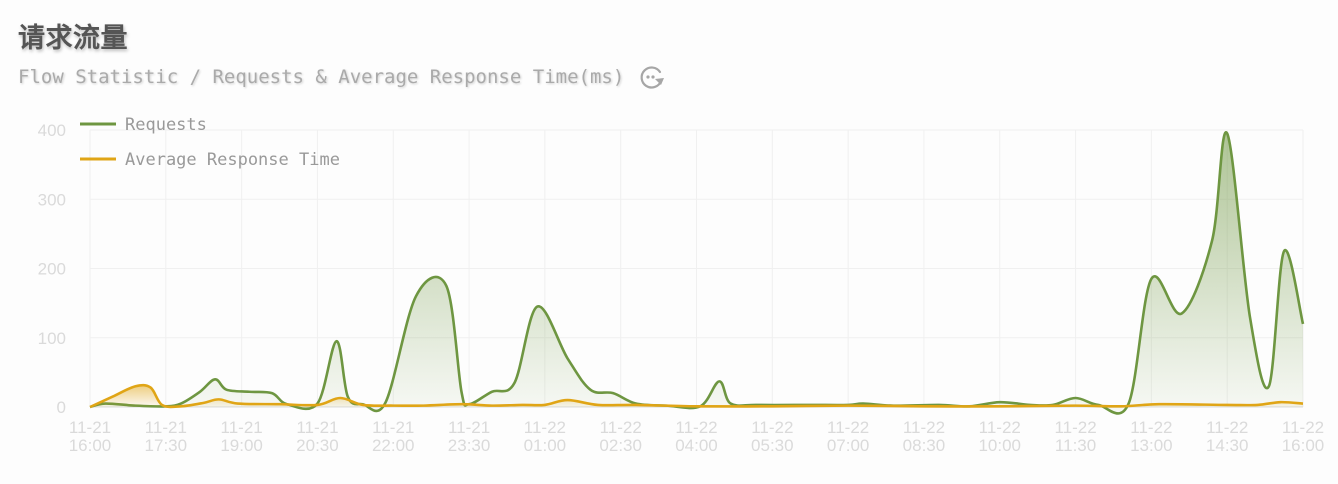 The height and width of the screenshot is (484, 1338). What do you see at coordinates (924, 436) in the screenshot?
I see `x-tick-label: 11-22 08:30` at bounding box center [924, 436].